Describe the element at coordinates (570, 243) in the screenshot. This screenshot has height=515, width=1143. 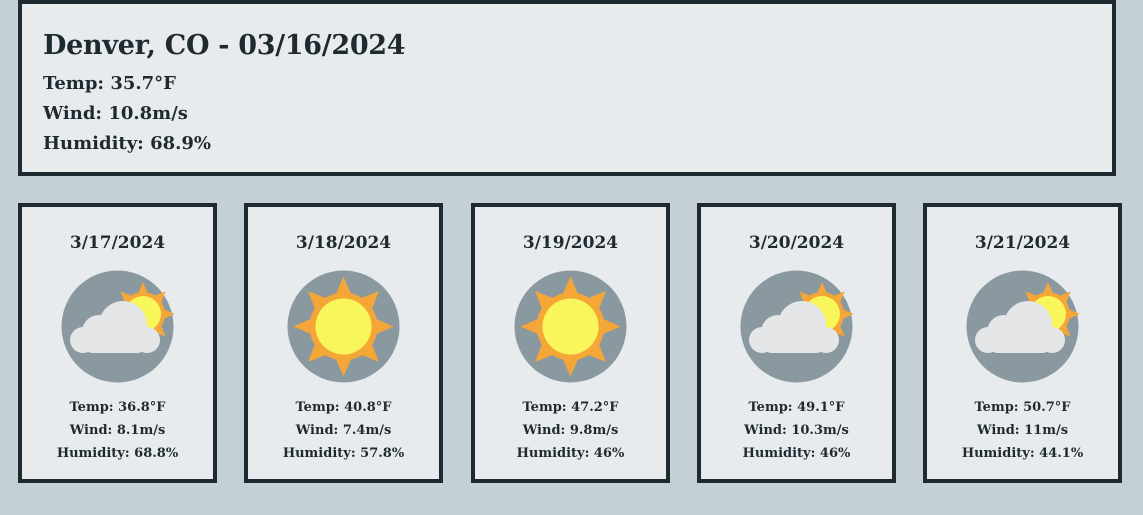
I see `forecast-date: 3/19/2024` at that location.